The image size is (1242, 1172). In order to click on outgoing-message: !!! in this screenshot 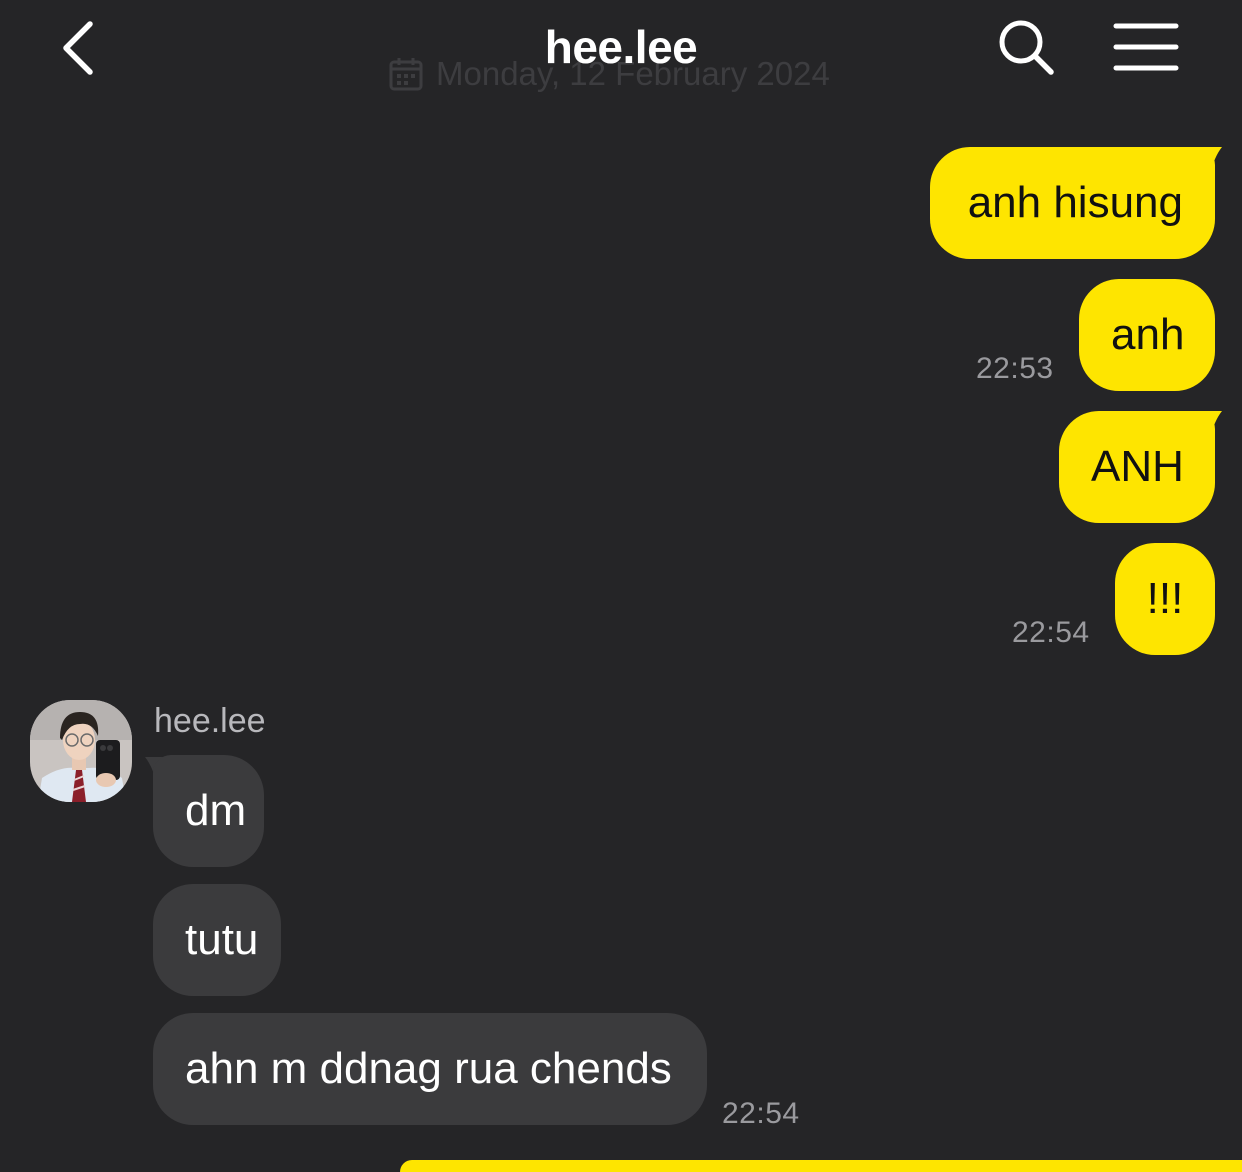, I will do `click(1165, 599)`.